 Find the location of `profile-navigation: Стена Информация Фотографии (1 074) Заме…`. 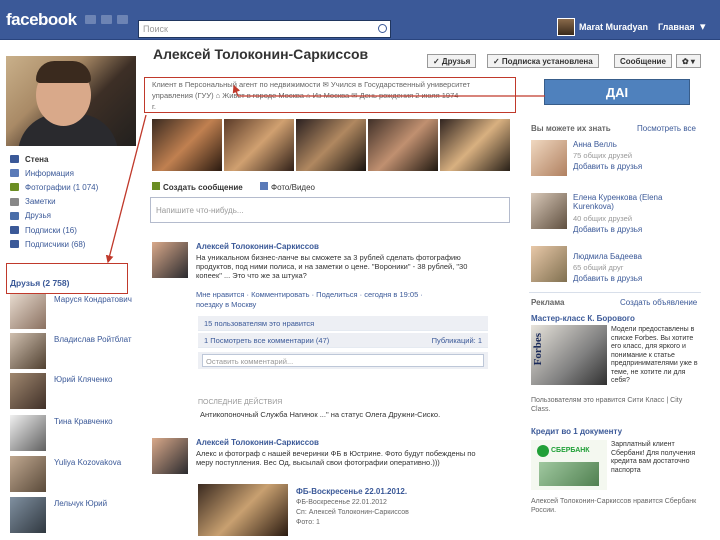

profile-navigation: Стена Информация Фотографии (1 074) Заме… is located at coordinates (72, 201).